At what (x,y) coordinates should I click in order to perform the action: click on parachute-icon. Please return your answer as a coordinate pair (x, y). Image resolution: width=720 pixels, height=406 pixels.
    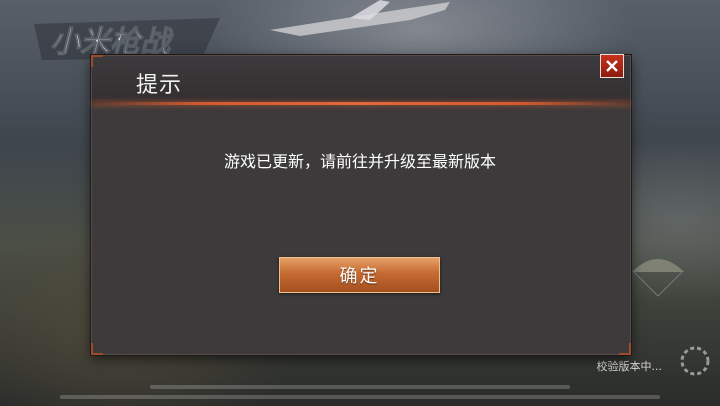
    Looking at the image, I should click on (658, 278).